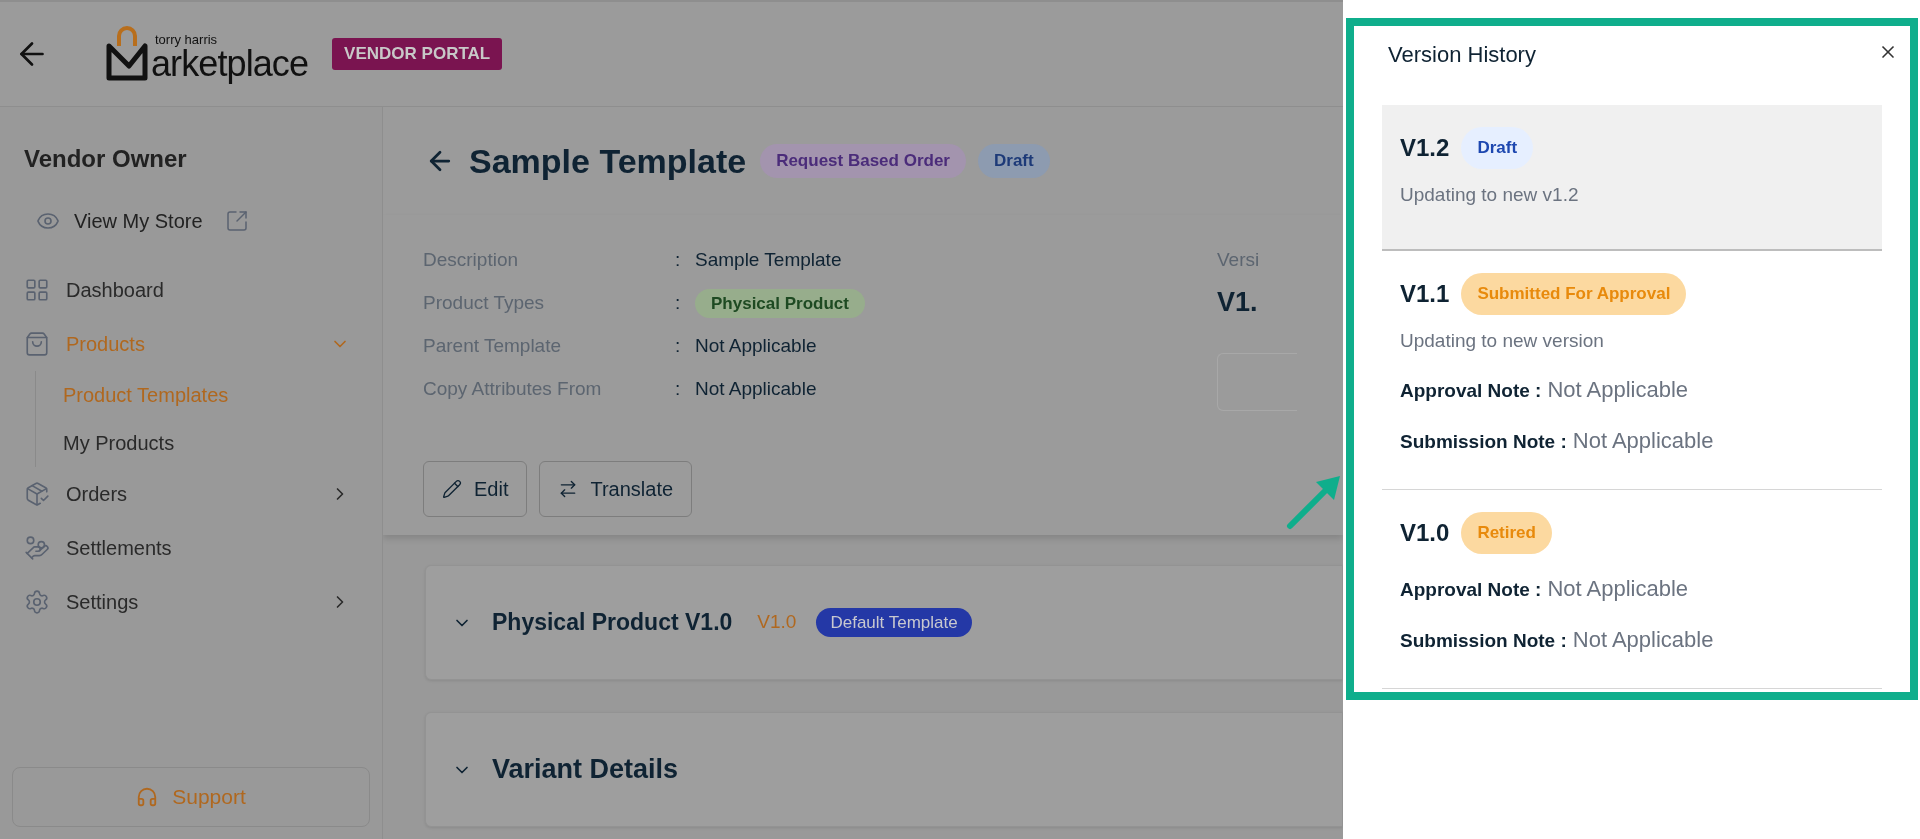  Describe the element at coordinates (471, 260) in the screenshot. I see `detail-label: Description` at that location.